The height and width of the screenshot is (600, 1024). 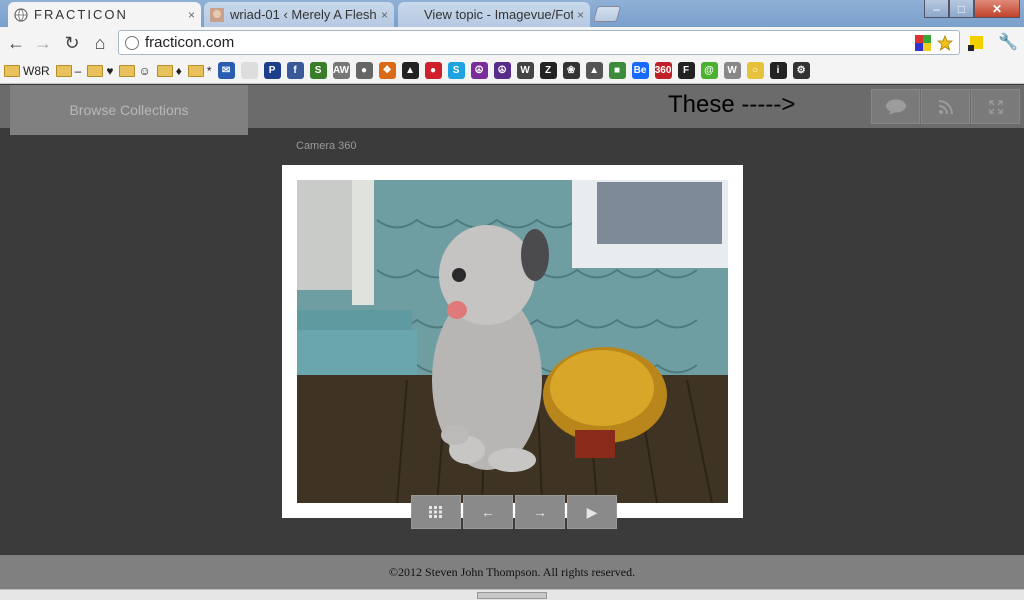 What do you see at coordinates (976, 43) in the screenshot?
I see `sticky-note-icon` at bounding box center [976, 43].